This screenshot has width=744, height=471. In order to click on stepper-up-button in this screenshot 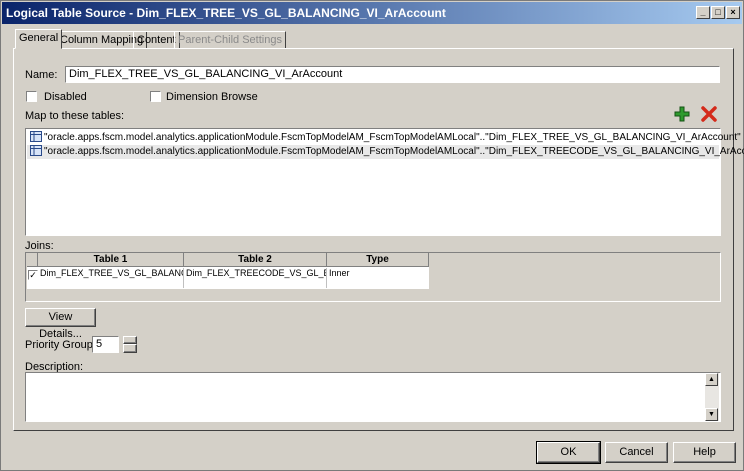, I will do `click(130, 340)`.